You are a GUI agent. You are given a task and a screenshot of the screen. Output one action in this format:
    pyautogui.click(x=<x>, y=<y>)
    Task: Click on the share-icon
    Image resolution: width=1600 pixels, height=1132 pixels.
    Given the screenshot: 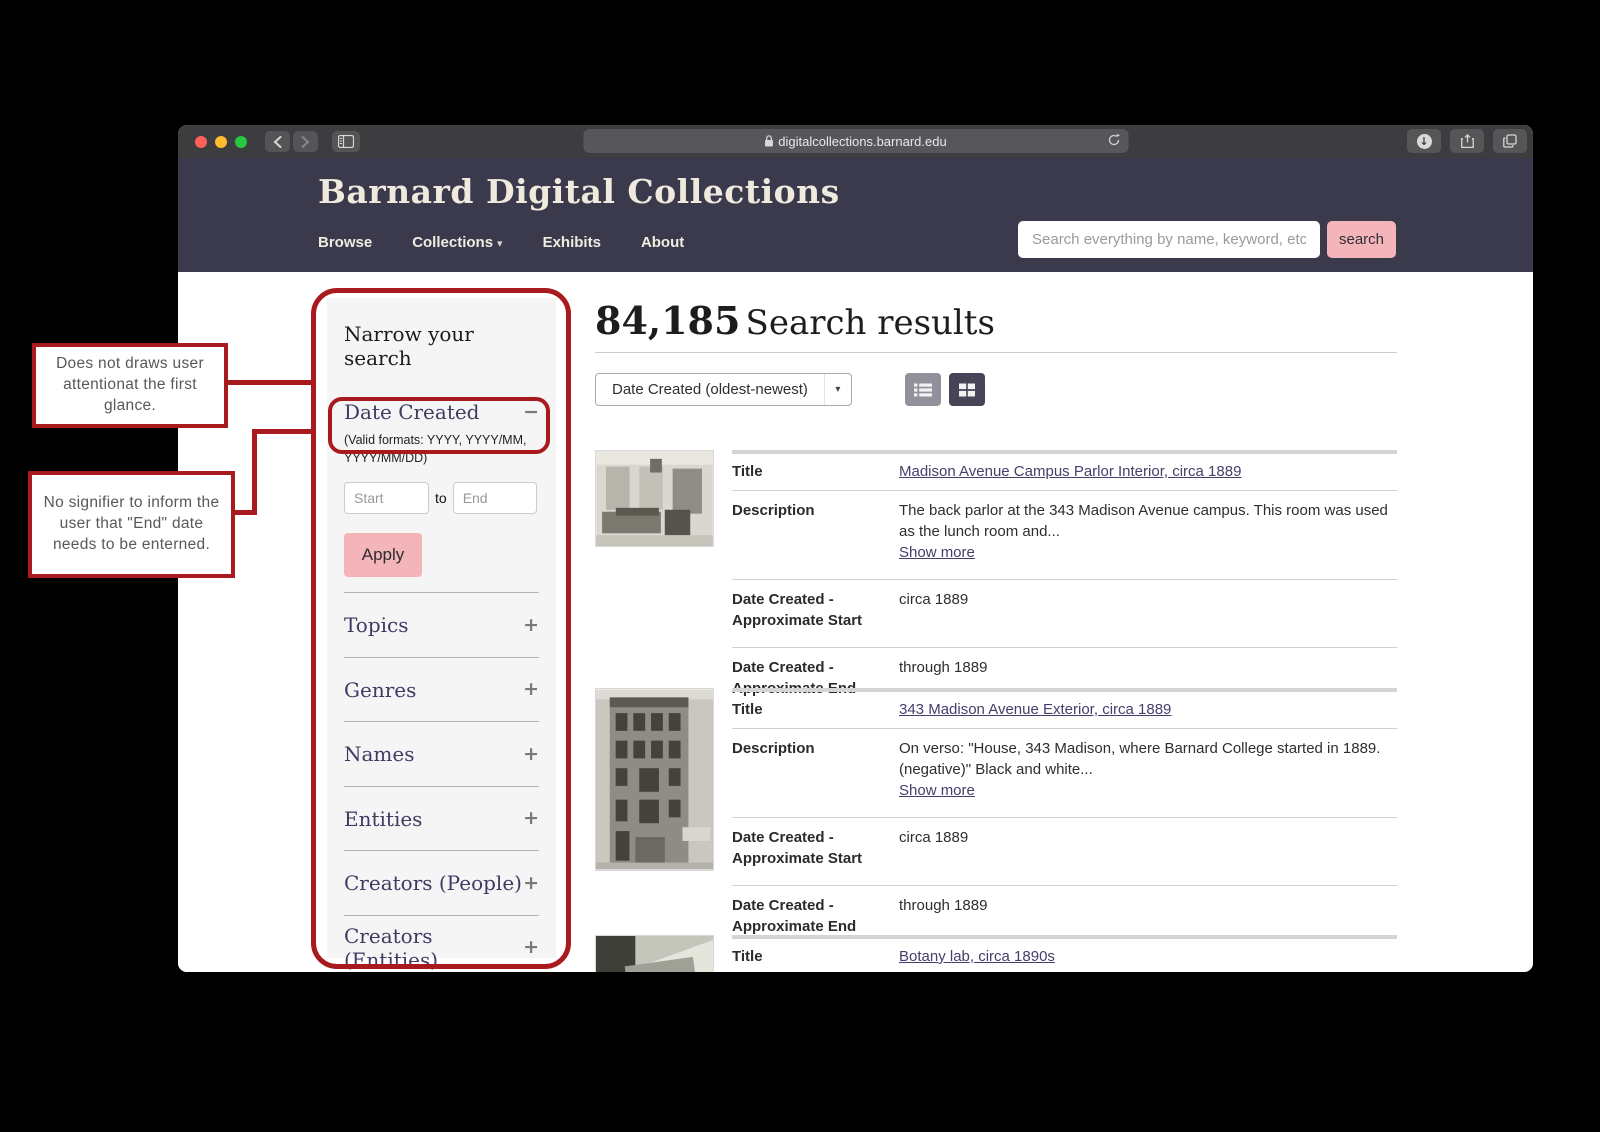 What is the action you would take?
    pyautogui.click(x=1467, y=140)
    